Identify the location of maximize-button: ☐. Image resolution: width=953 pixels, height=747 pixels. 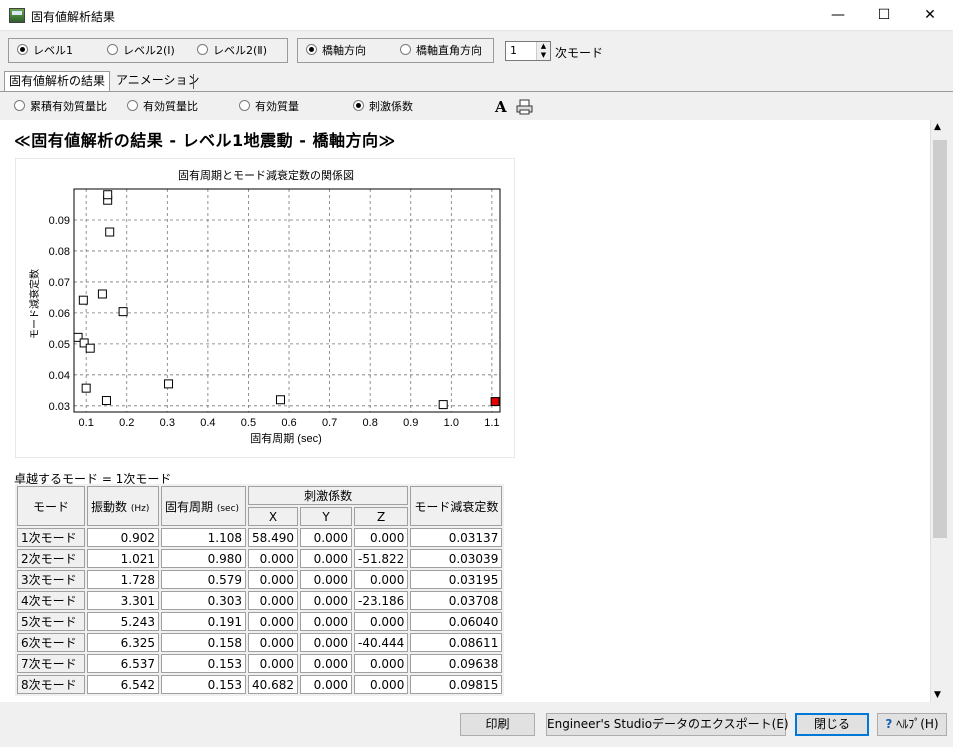
(884, 15).